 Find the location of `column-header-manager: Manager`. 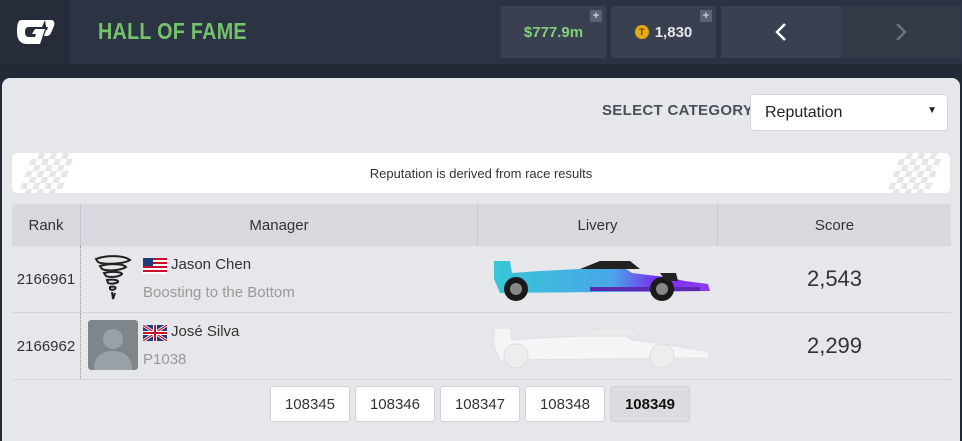

column-header-manager: Manager is located at coordinates (279, 225).